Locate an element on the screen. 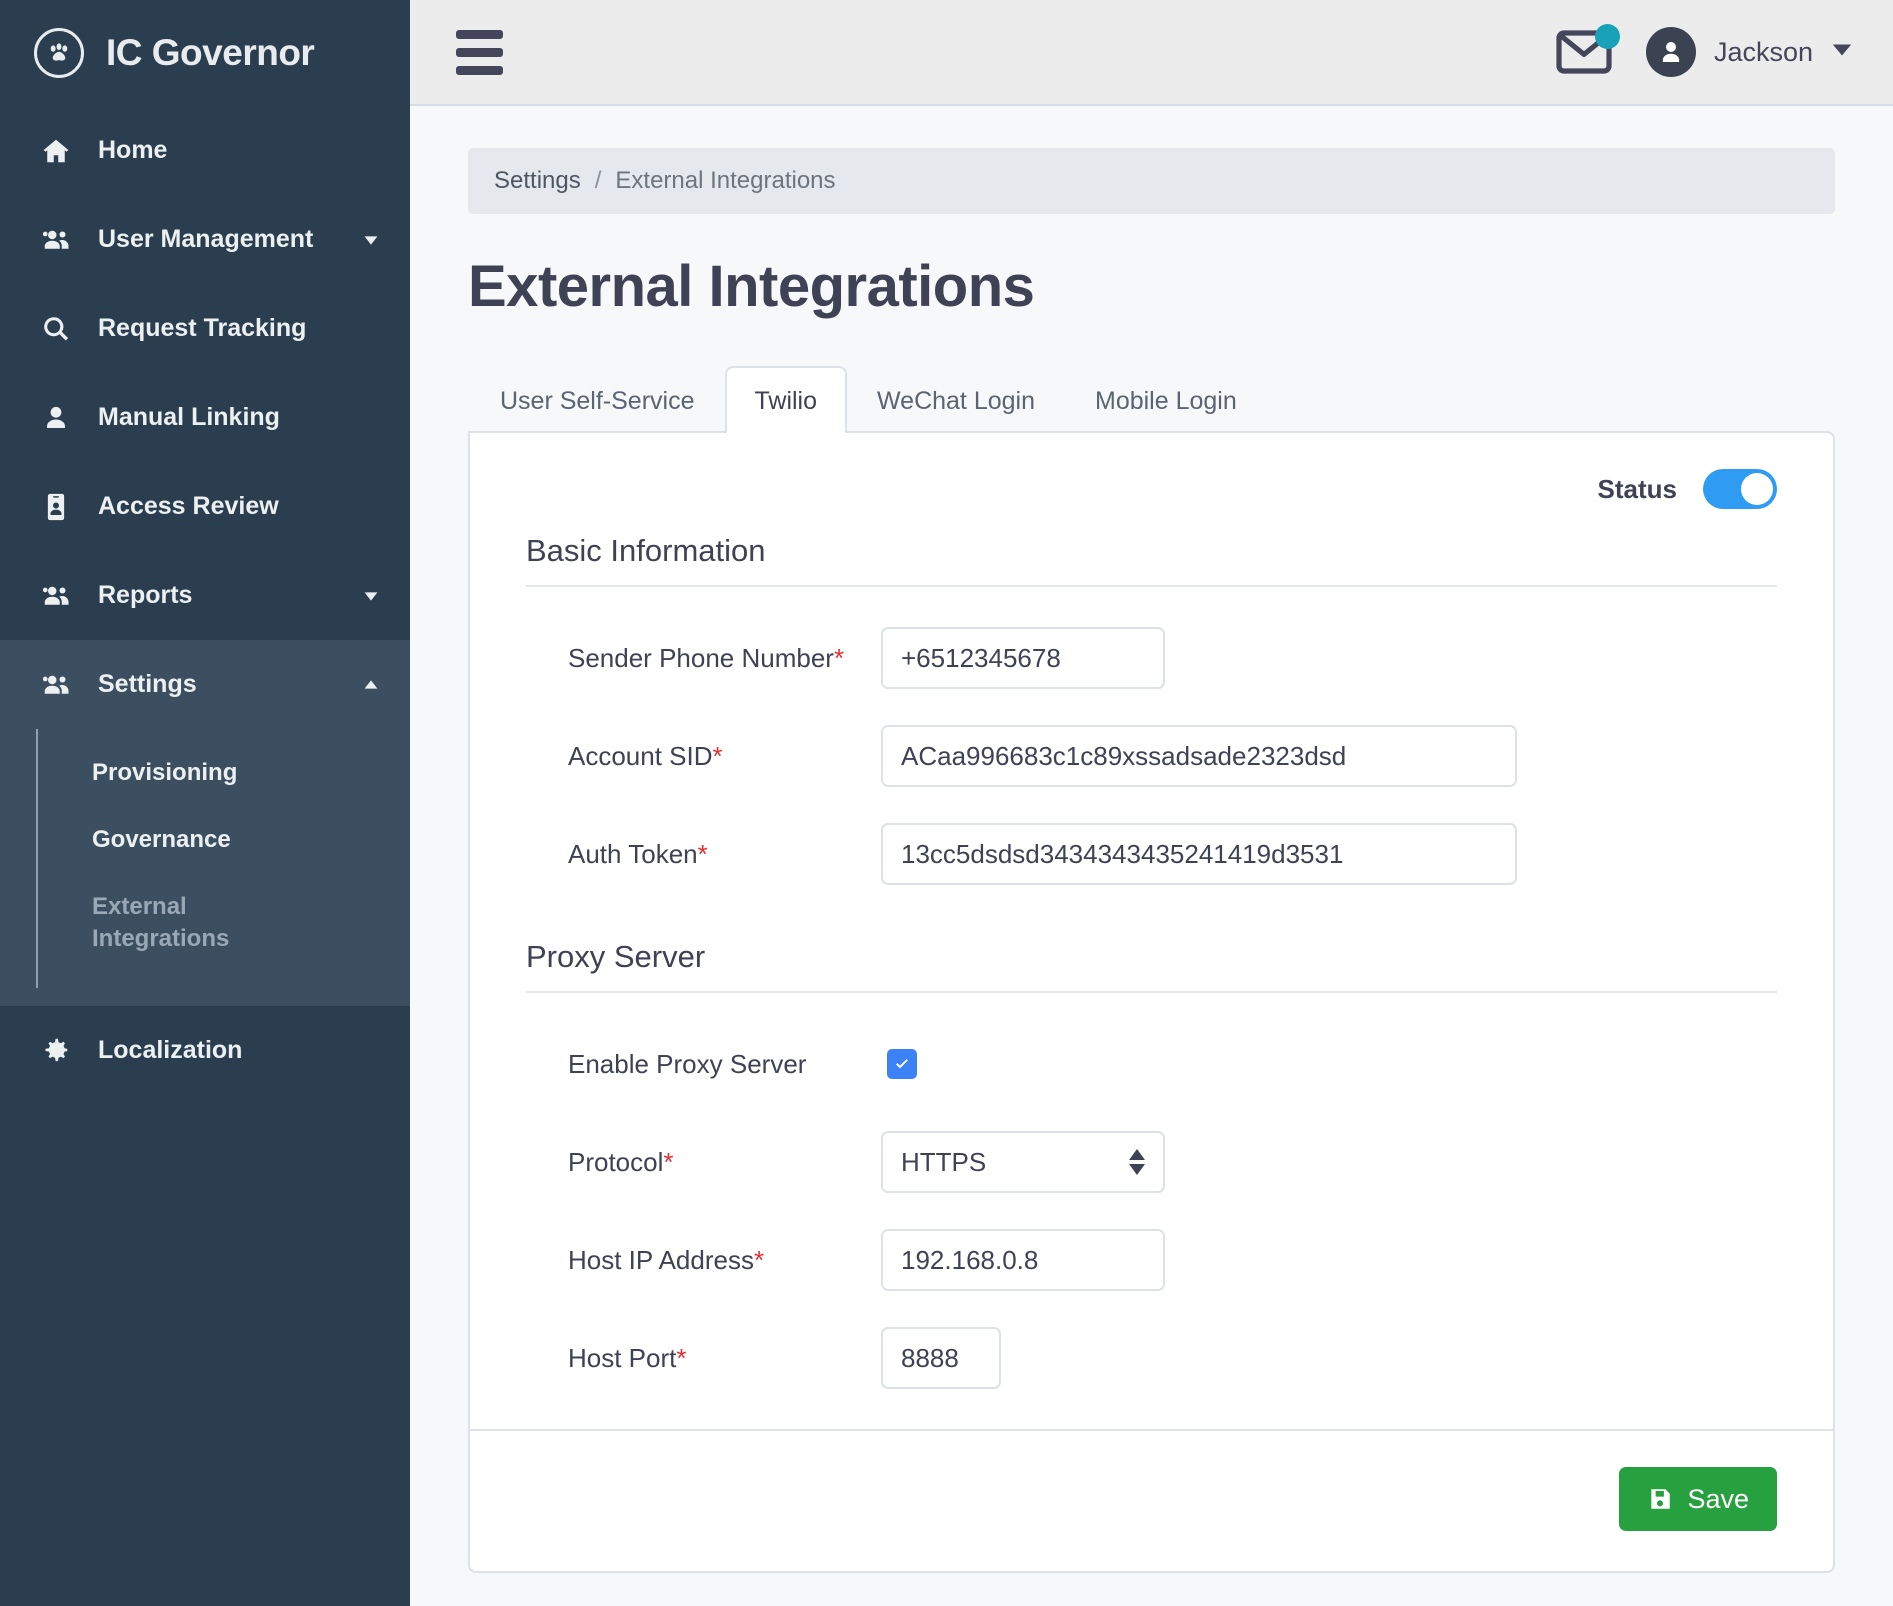  label-text: Host Port is located at coordinates (622, 1357).